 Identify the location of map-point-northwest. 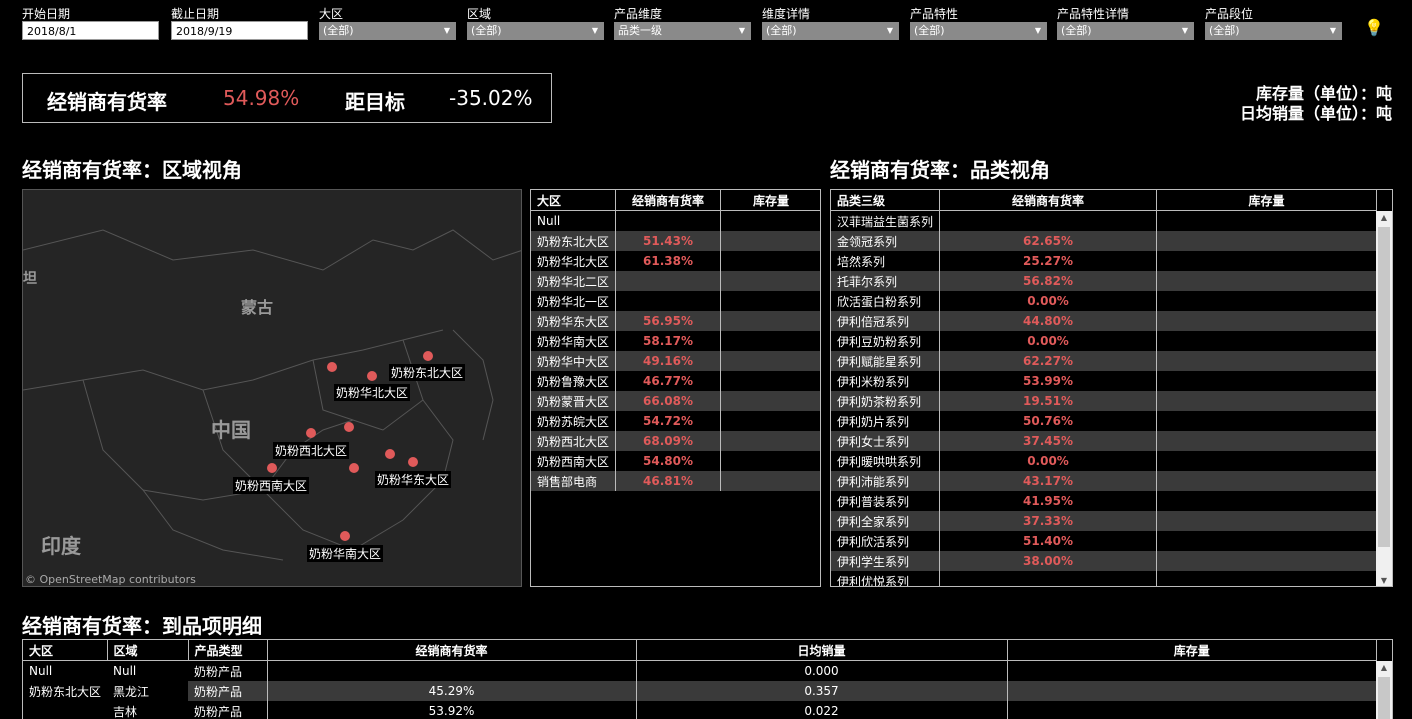
(311, 433).